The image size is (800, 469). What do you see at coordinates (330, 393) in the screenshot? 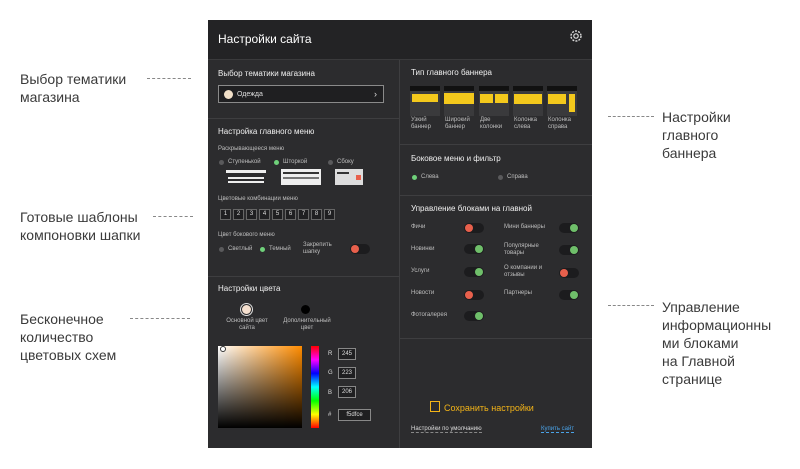
I see `b-label: B` at bounding box center [330, 393].